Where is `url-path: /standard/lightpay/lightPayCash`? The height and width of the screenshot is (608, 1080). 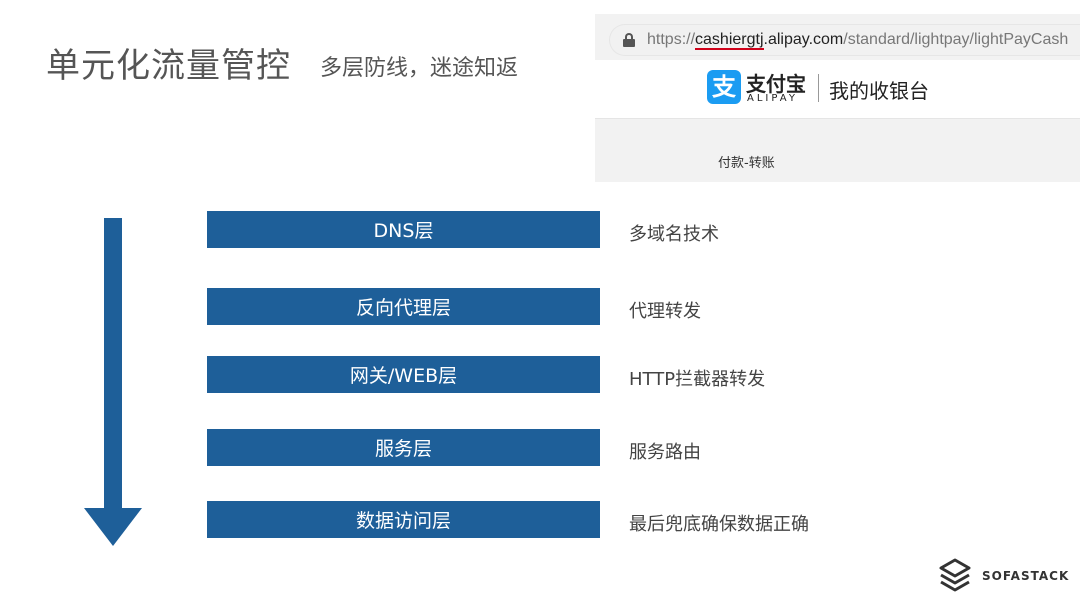
url-path: /standard/lightpay/lightPayCash is located at coordinates (956, 39).